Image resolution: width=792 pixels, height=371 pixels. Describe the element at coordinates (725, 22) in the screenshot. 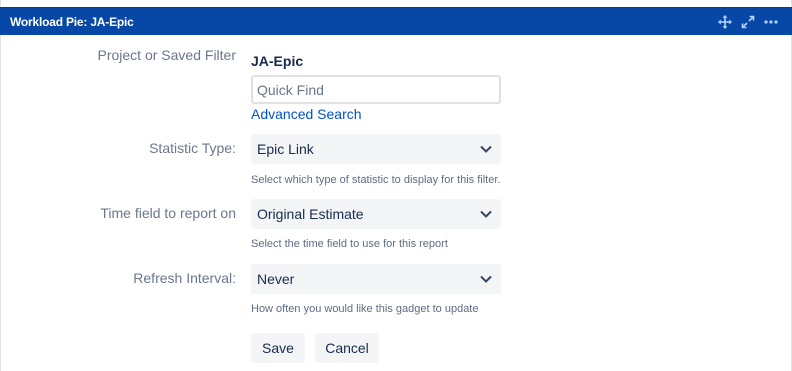

I see `move-icon` at that location.